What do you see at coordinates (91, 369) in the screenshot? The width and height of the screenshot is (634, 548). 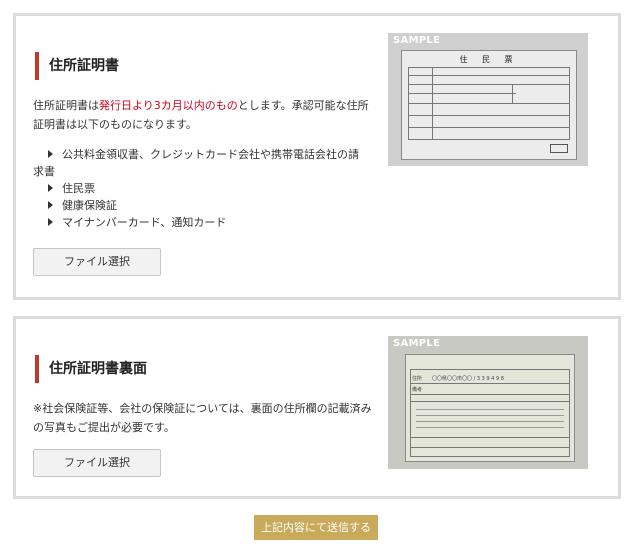 I see `section-title-address-proof-back: 住所証明書裏面` at bounding box center [91, 369].